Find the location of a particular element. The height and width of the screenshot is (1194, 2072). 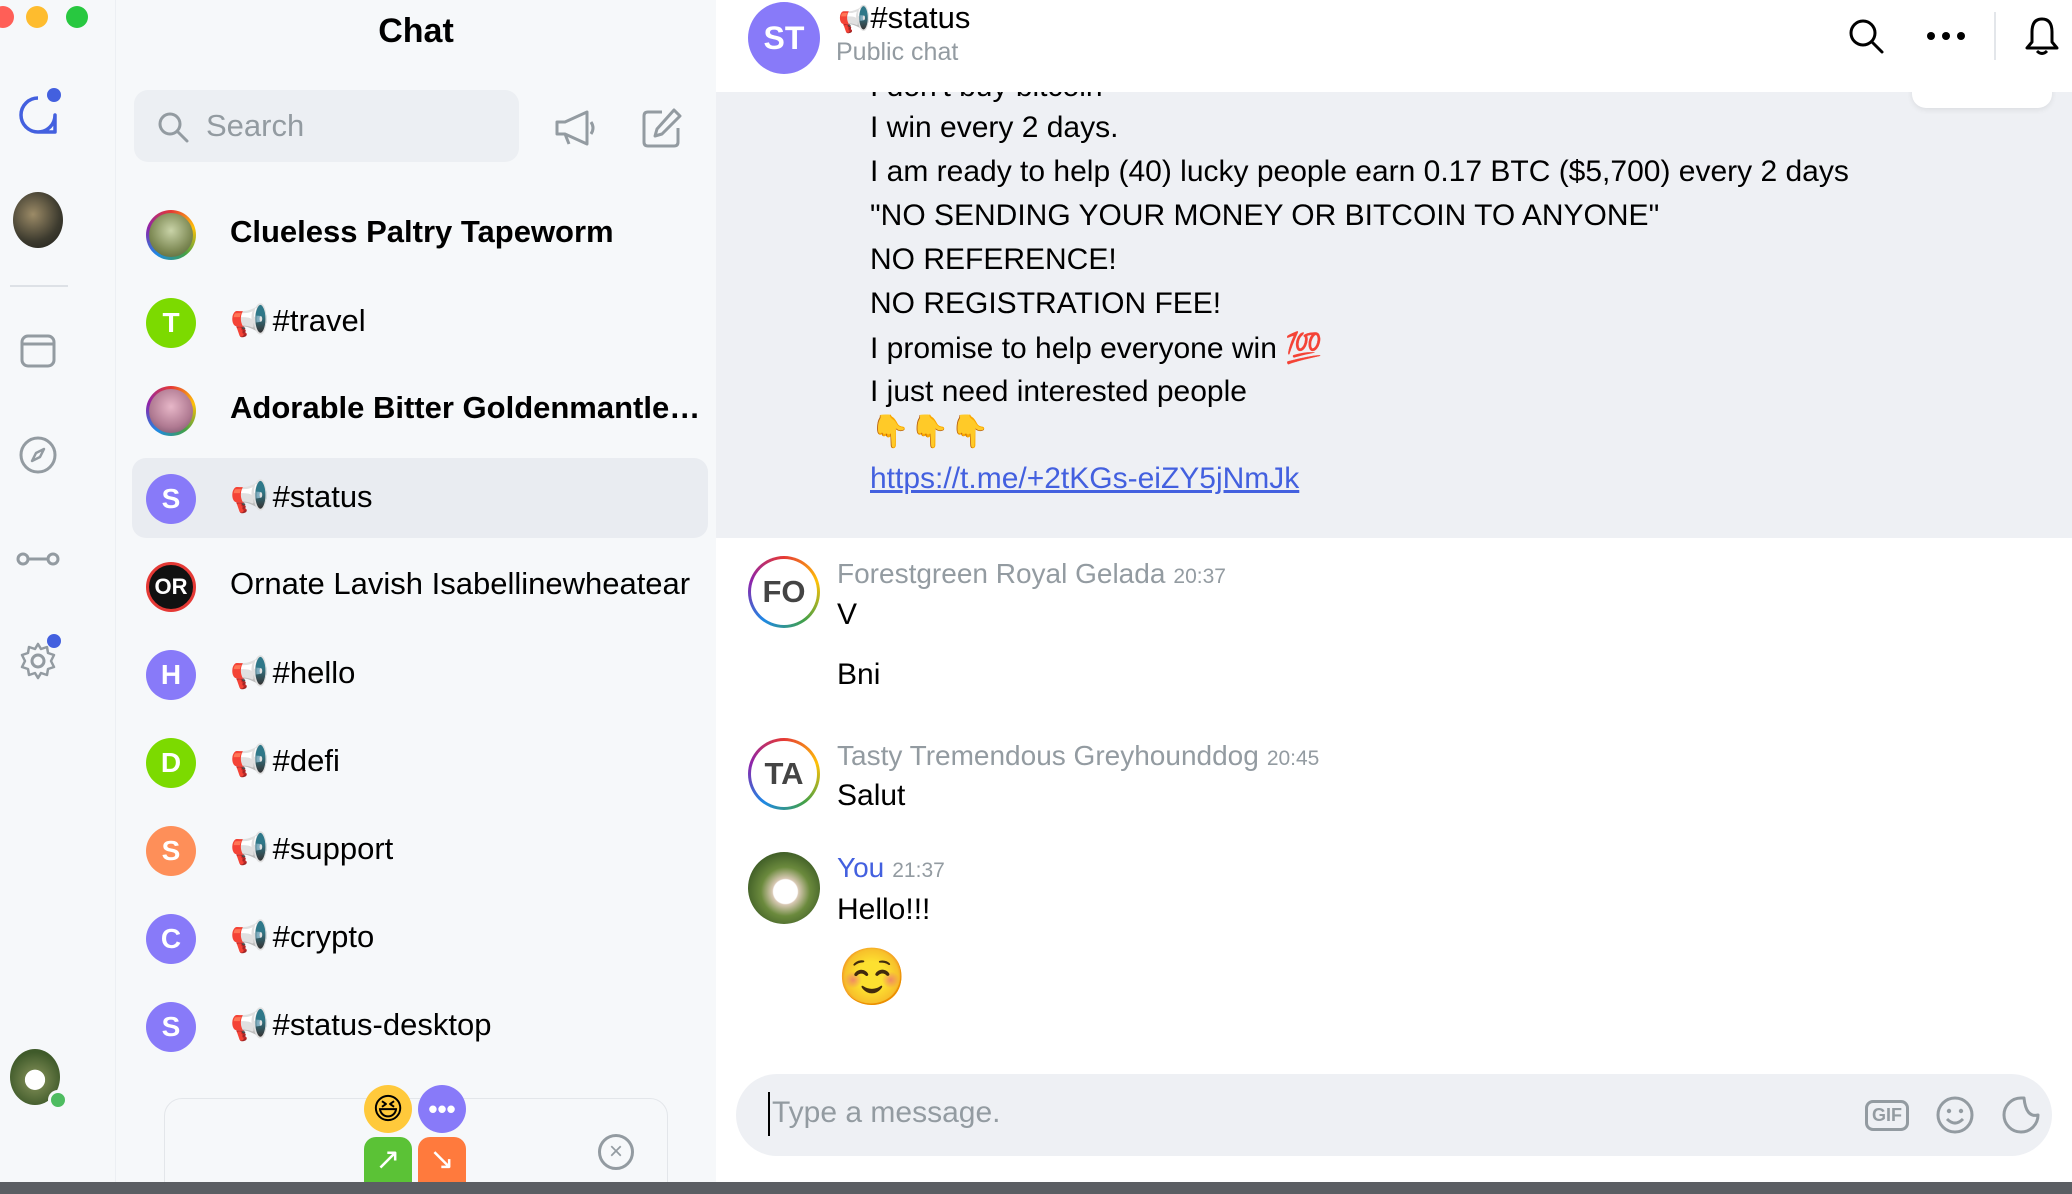

channel-avatar: ST is located at coordinates (784, 38).